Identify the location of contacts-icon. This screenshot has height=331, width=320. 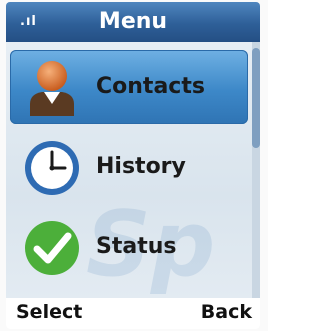
(52, 88).